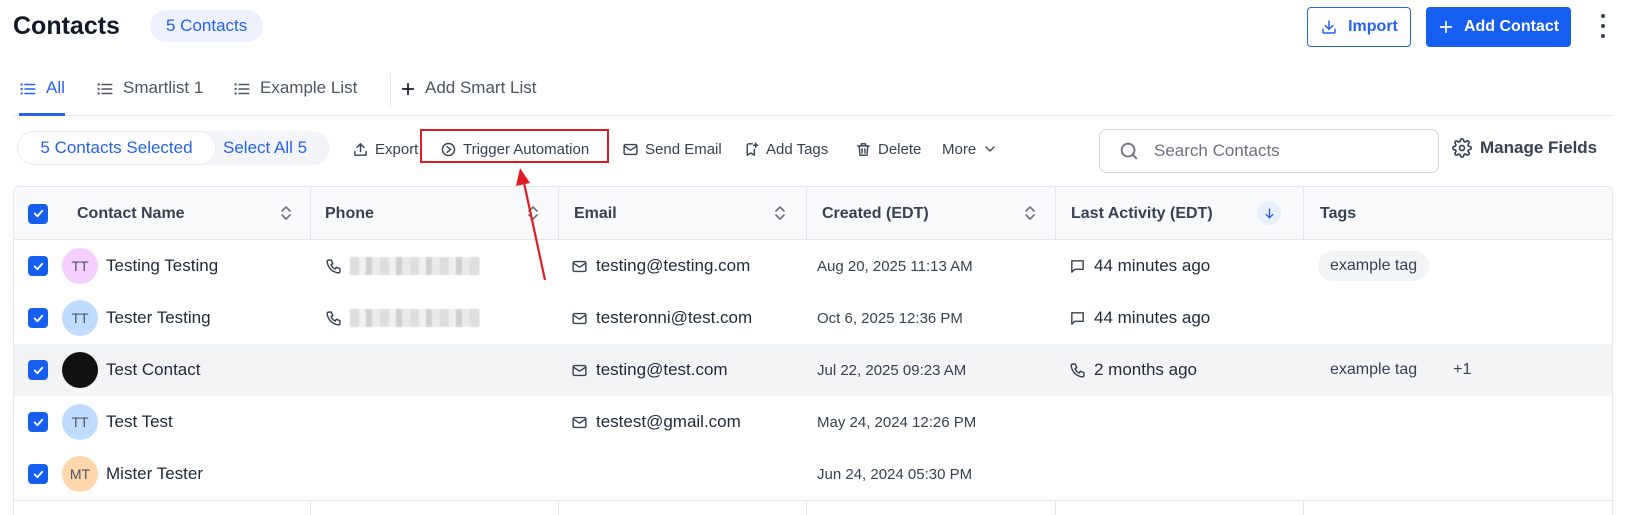 This screenshot has height=515, width=1626. Describe the element at coordinates (1338, 213) in the screenshot. I see `column-header-tags: Tags` at that location.